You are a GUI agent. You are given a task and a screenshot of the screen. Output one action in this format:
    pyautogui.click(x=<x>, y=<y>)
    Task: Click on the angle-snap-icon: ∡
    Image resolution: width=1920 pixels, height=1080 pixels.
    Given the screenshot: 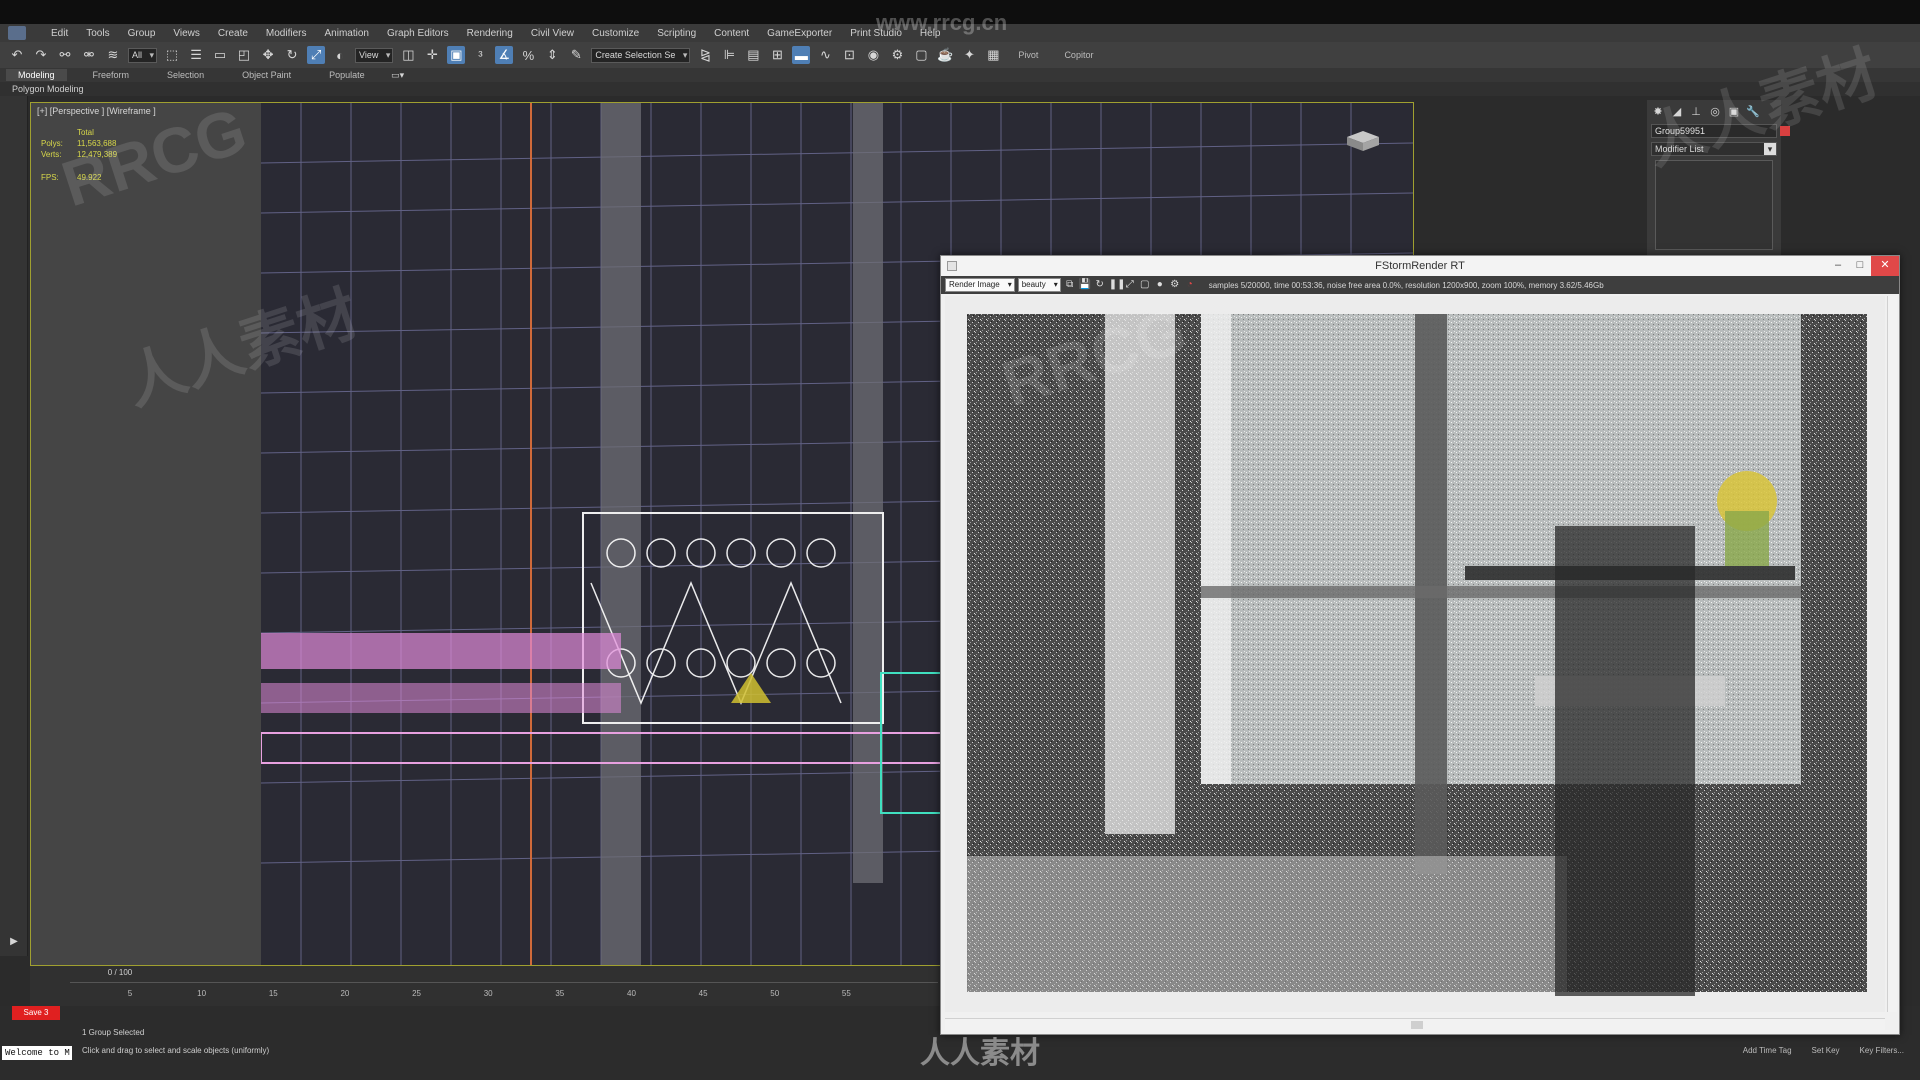 What is the action you would take?
    pyautogui.click(x=504, y=55)
    